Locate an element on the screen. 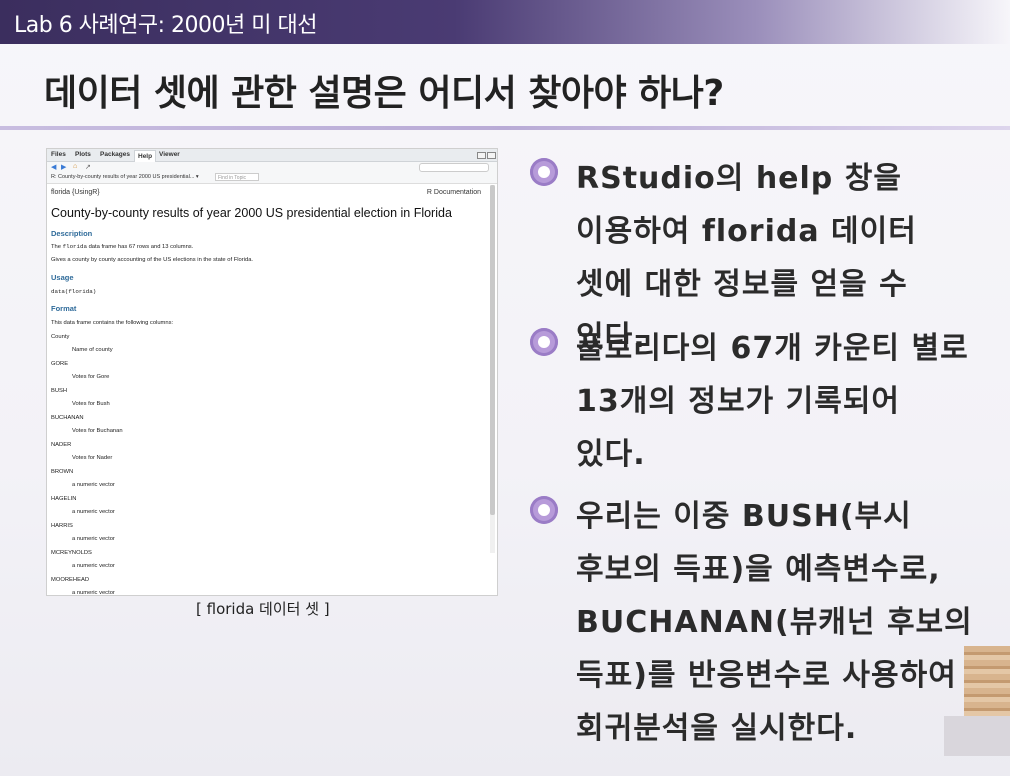  help-toolbar: ◀ ▶ ⌂ ↗ is located at coordinates (272, 167).